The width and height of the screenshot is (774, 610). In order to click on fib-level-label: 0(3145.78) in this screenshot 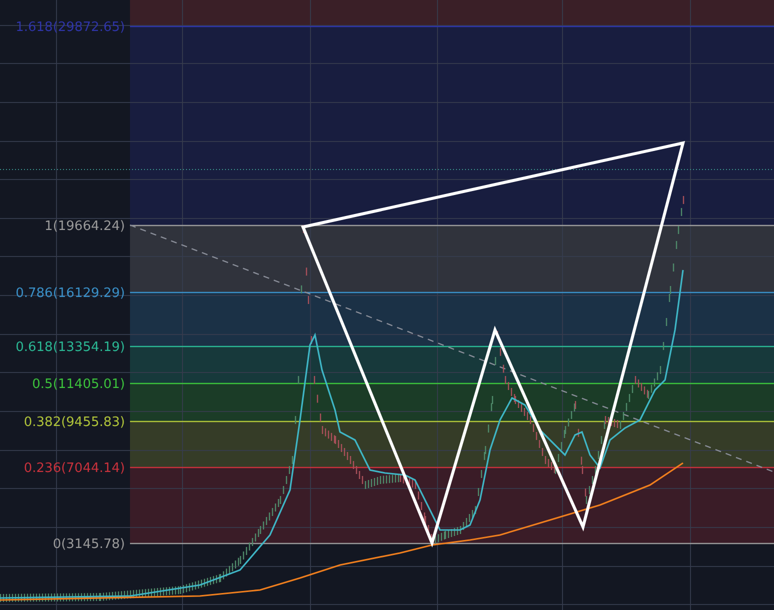, I will do `click(88, 544)`.